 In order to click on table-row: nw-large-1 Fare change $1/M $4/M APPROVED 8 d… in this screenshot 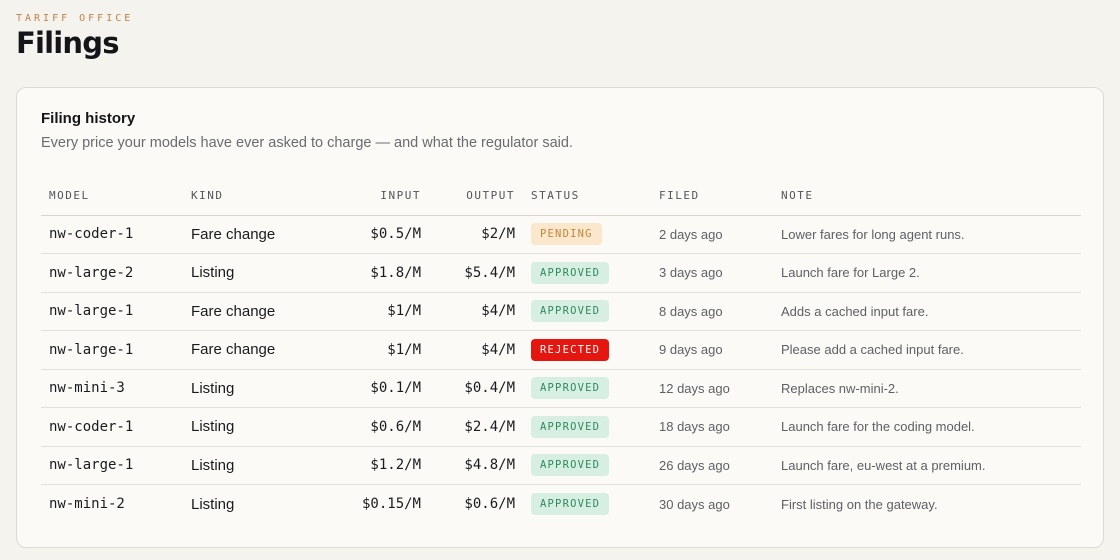, I will do `click(561, 311)`.